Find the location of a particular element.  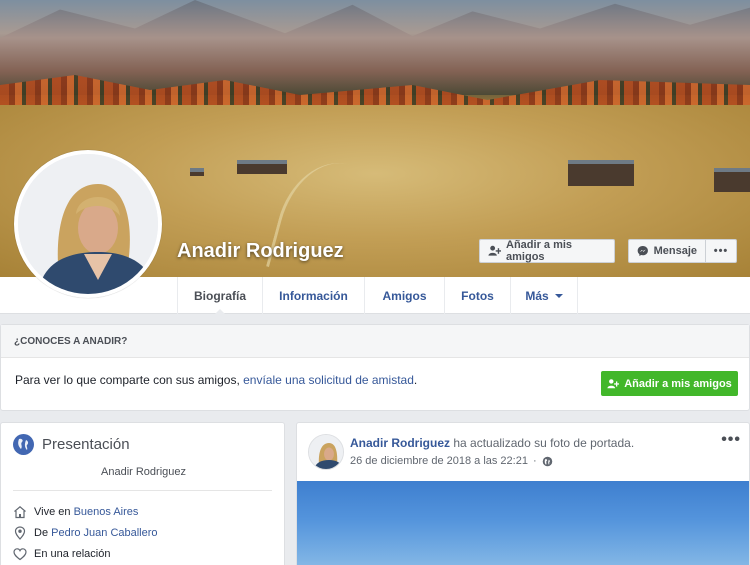

add-friend-green-label: Añadir a mis amigos is located at coordinates (678, 383).